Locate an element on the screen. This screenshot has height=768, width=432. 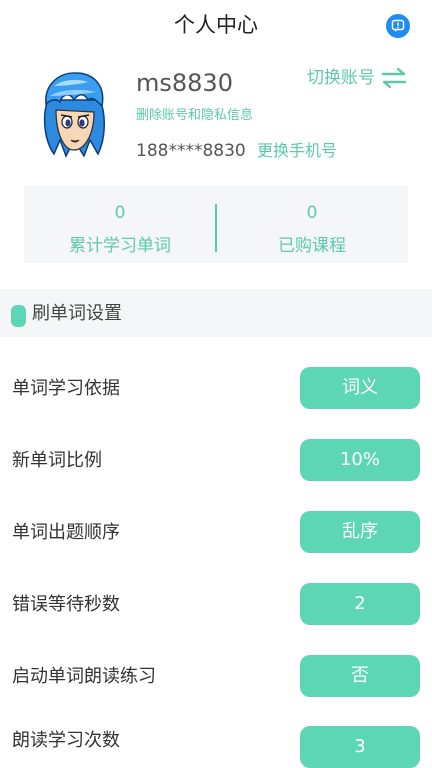
switch-account-label: 切换账号 is located at coordinates (341, 78).